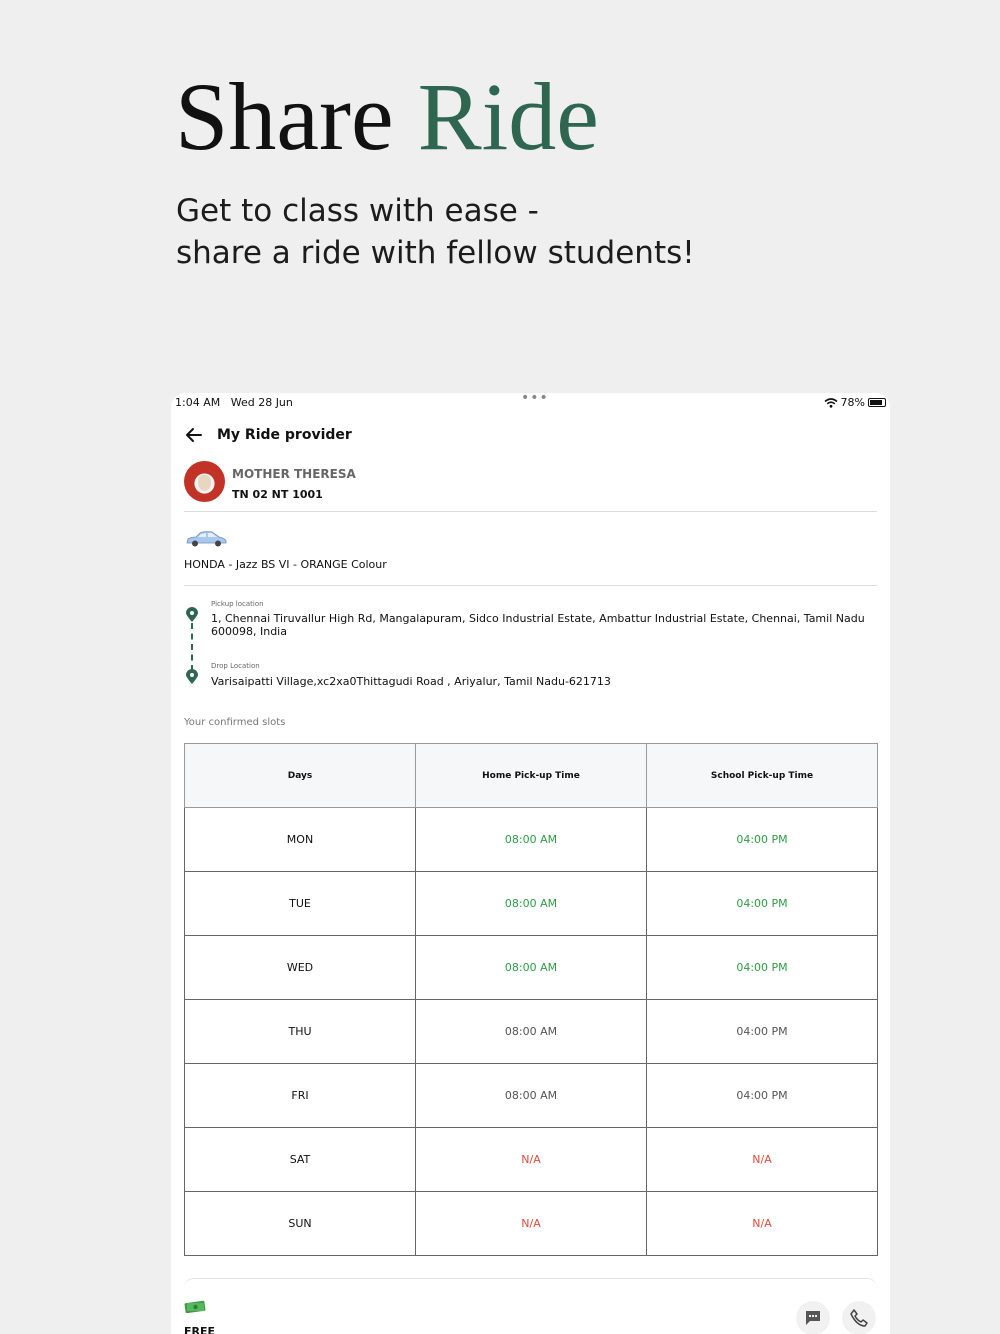 This screenshot has width=1000, height=1334. What do you see at coordinates (852, 402) in the screenshot?
I see `battery-percent: 78%` at bounding box center [852, 402].